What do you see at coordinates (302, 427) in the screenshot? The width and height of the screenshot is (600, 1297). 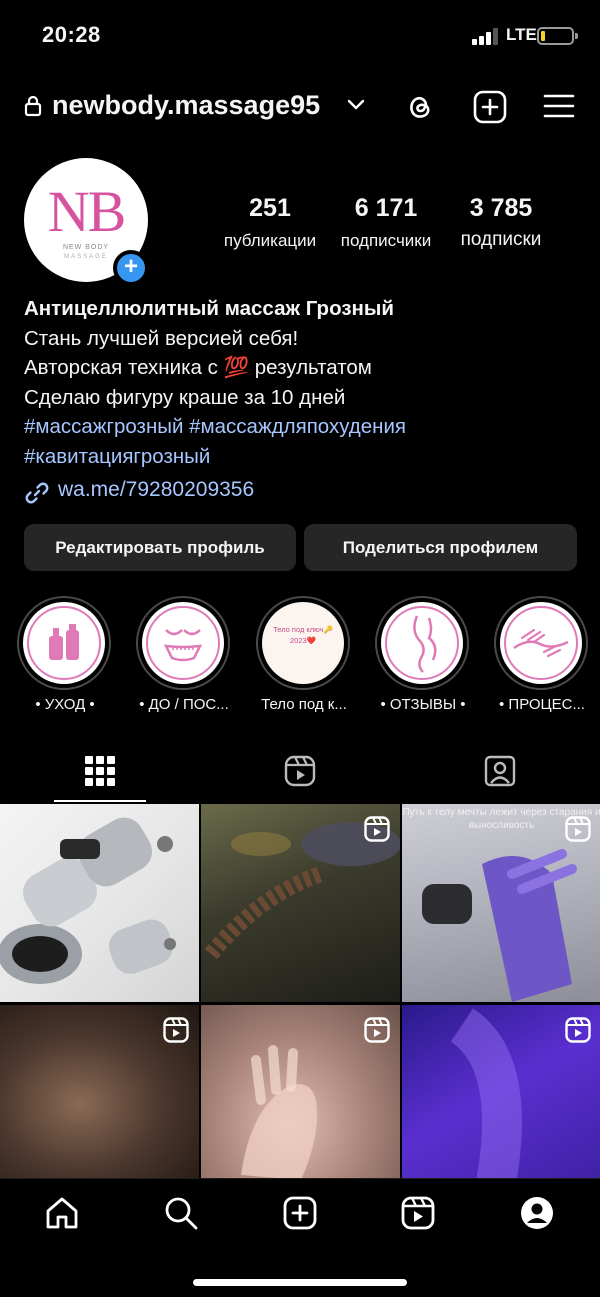 I see `bio-hashtags: #массажгрозный #массаждляпохудения` at bounding box center [302, 427].